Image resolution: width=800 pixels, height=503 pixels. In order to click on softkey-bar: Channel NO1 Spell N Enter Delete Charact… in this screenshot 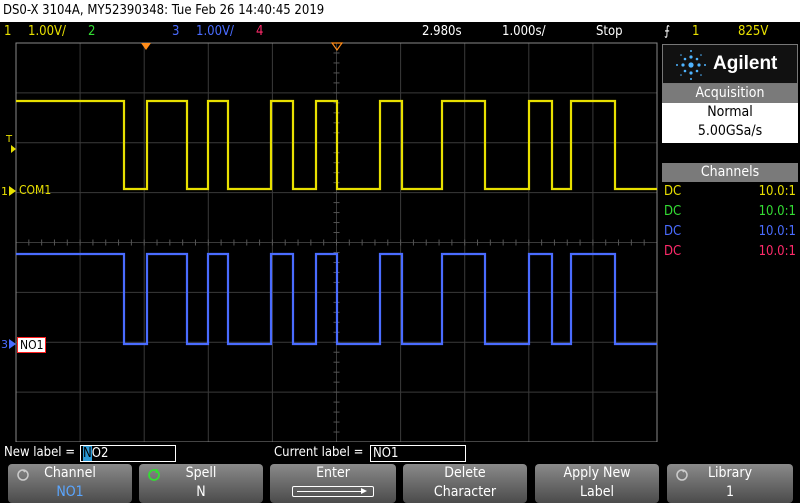, I will do `click(400, 483)`.